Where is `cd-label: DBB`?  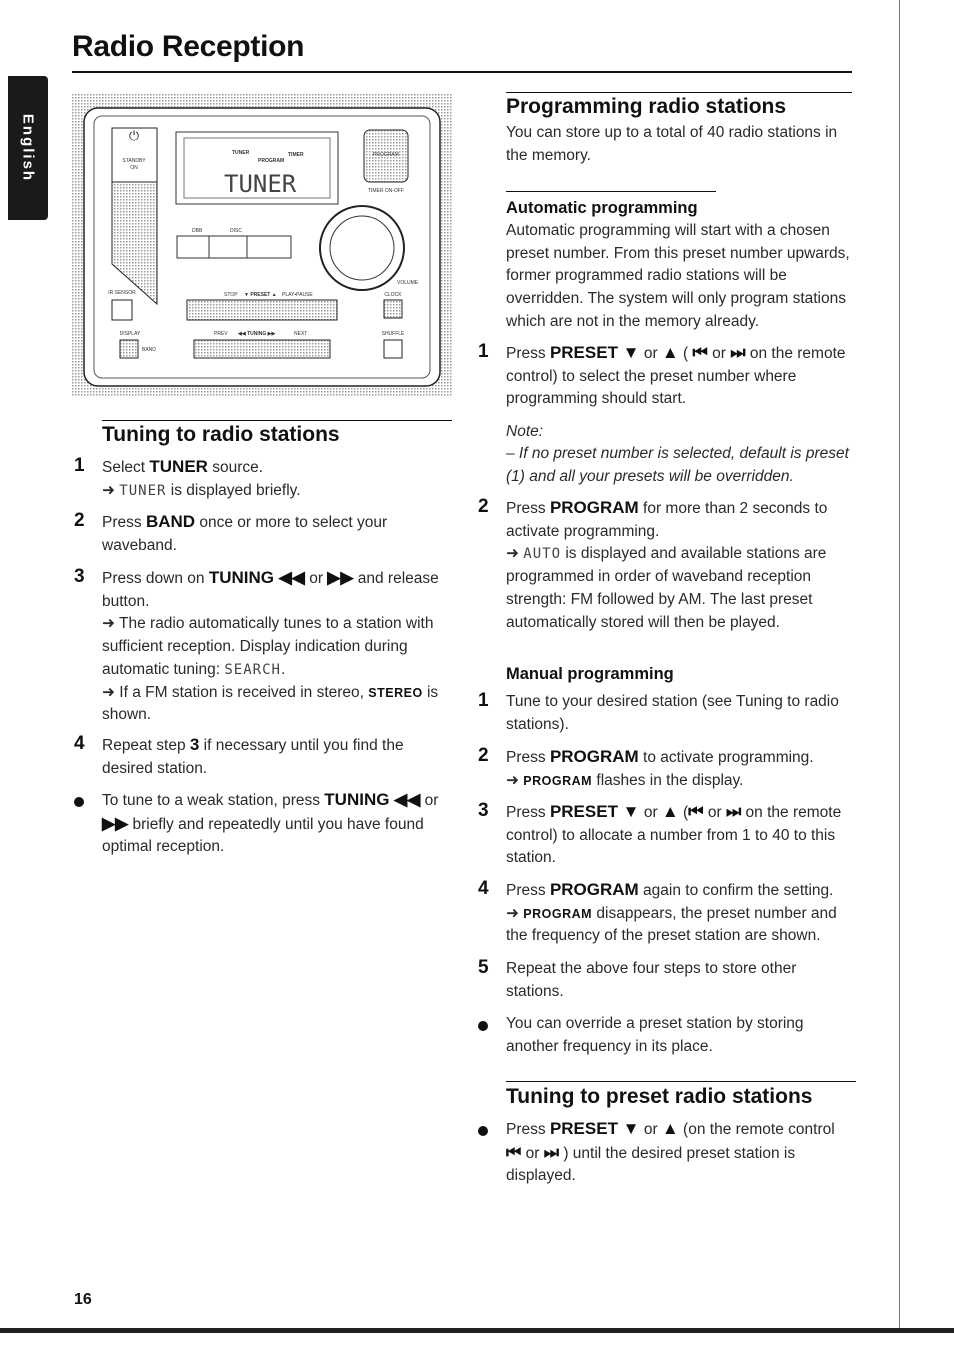 cd-label: DBB is located at coordinates (197, 231).